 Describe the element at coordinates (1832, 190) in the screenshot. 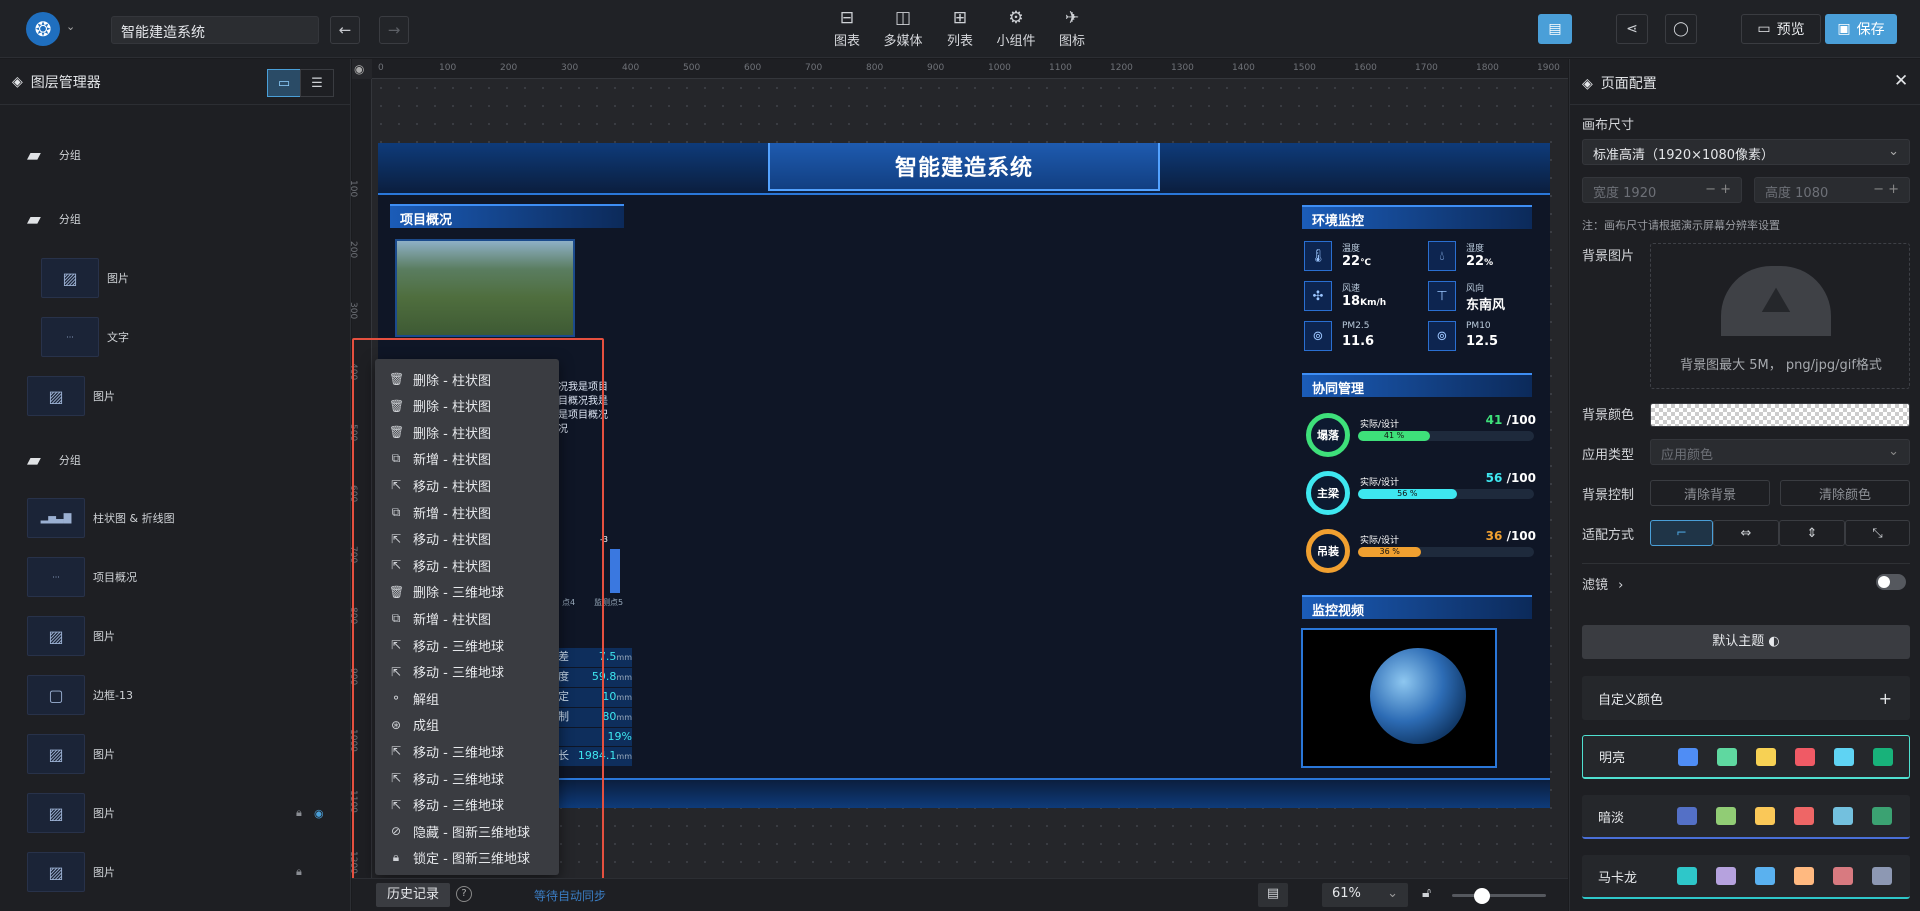

I see `height-input: 高度 1080− +` at that location.